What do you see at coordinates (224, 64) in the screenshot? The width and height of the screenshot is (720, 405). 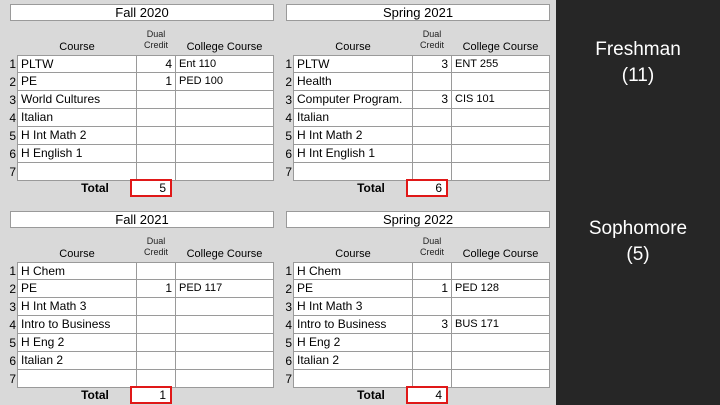 I see `college-course-cell: Ent 110` at bounding box center [224, 64].